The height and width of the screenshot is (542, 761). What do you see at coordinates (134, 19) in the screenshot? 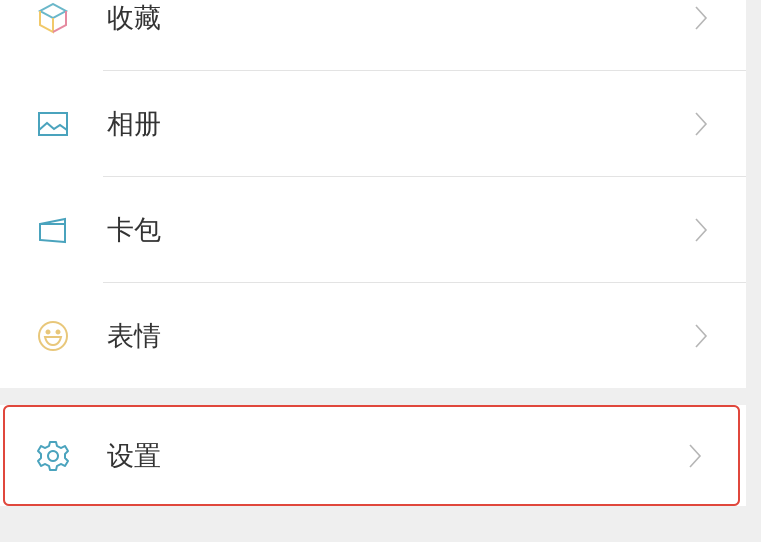
I see `menu-label: 收藏` at bounding box center [134, 19].